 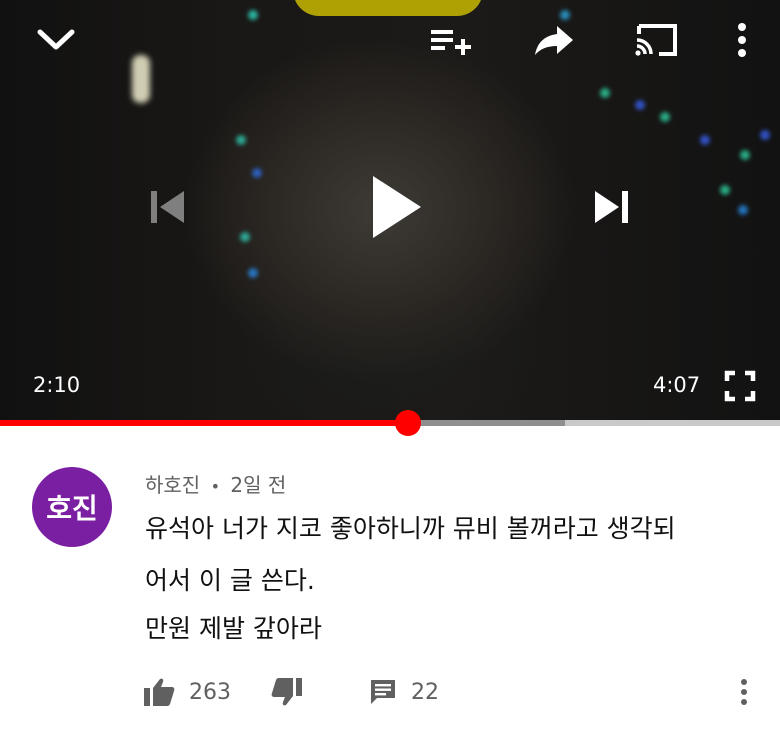 I want to click on chevron-down-icon, so click(x=56, y=40).